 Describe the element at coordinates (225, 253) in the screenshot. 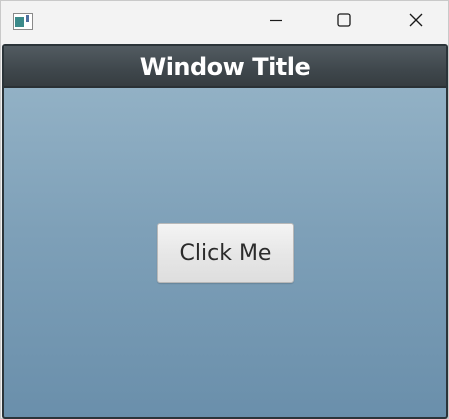

I see `click-me-button: Click Me` at that location.